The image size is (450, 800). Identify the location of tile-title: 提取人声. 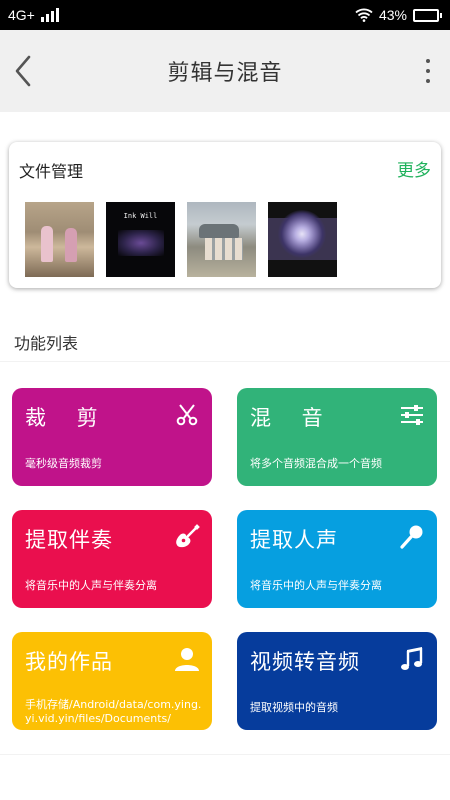
(294, 540).